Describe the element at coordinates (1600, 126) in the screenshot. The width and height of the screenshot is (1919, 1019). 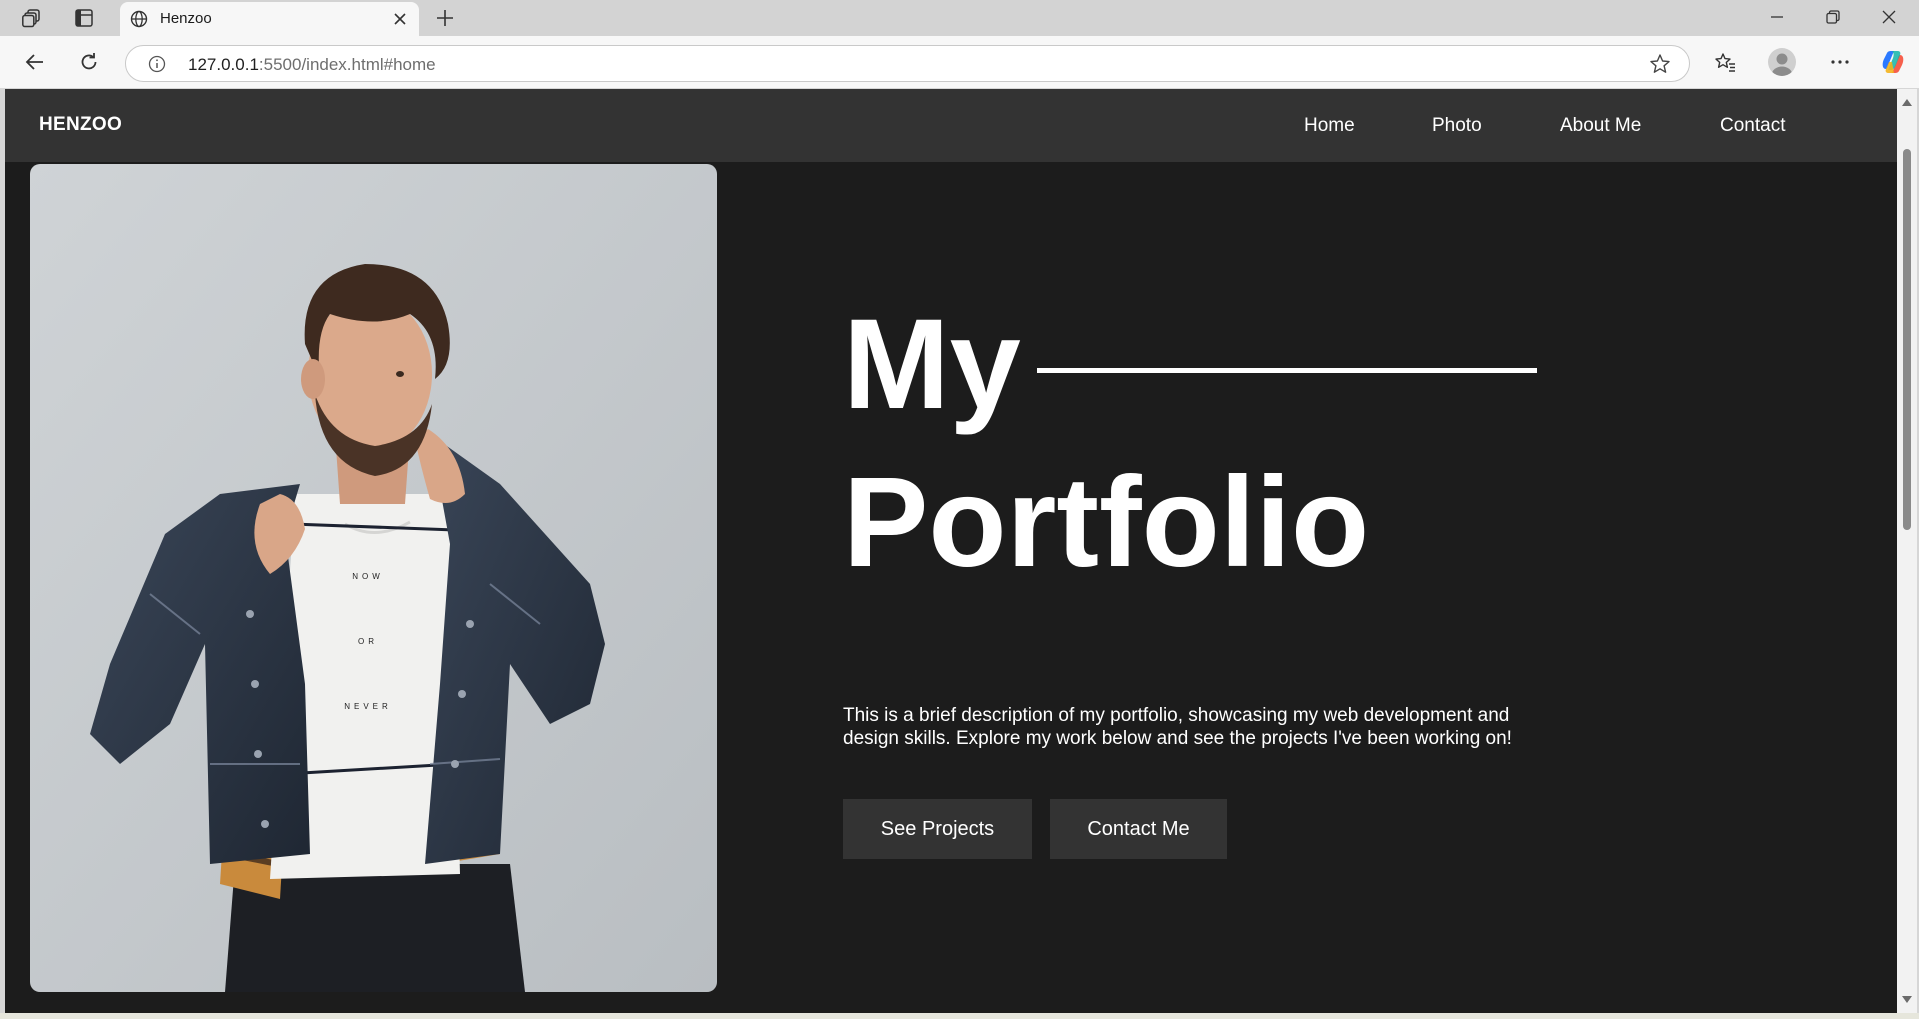
I see `nav-about-me: About Me` at that location.